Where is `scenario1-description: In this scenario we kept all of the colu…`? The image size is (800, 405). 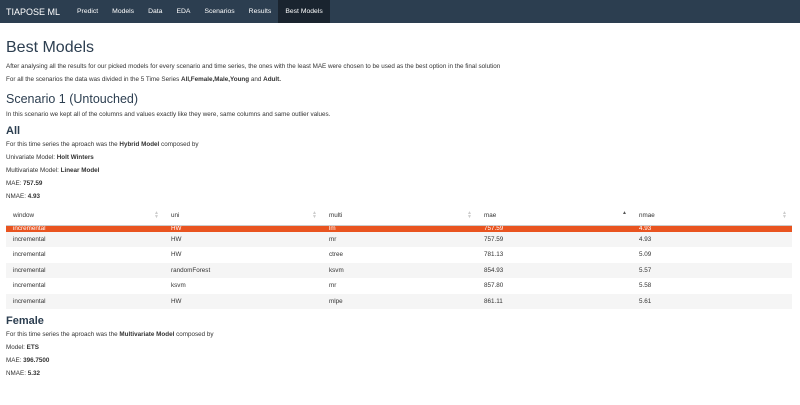
scenario1-description: In this scenario we kept all of the colu… is located at coordinates (168, 114).